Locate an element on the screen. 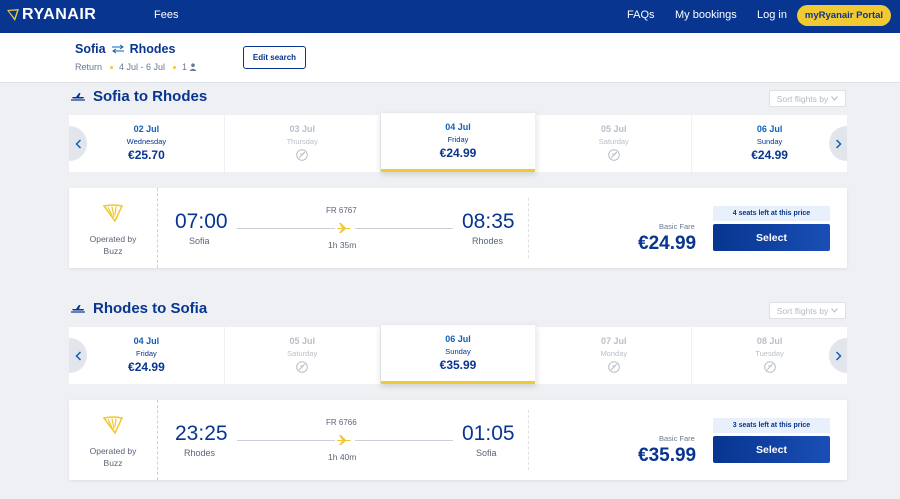 The image size is (900, 499). weekday-label: Wednesday is located at coordinates (146, 141).